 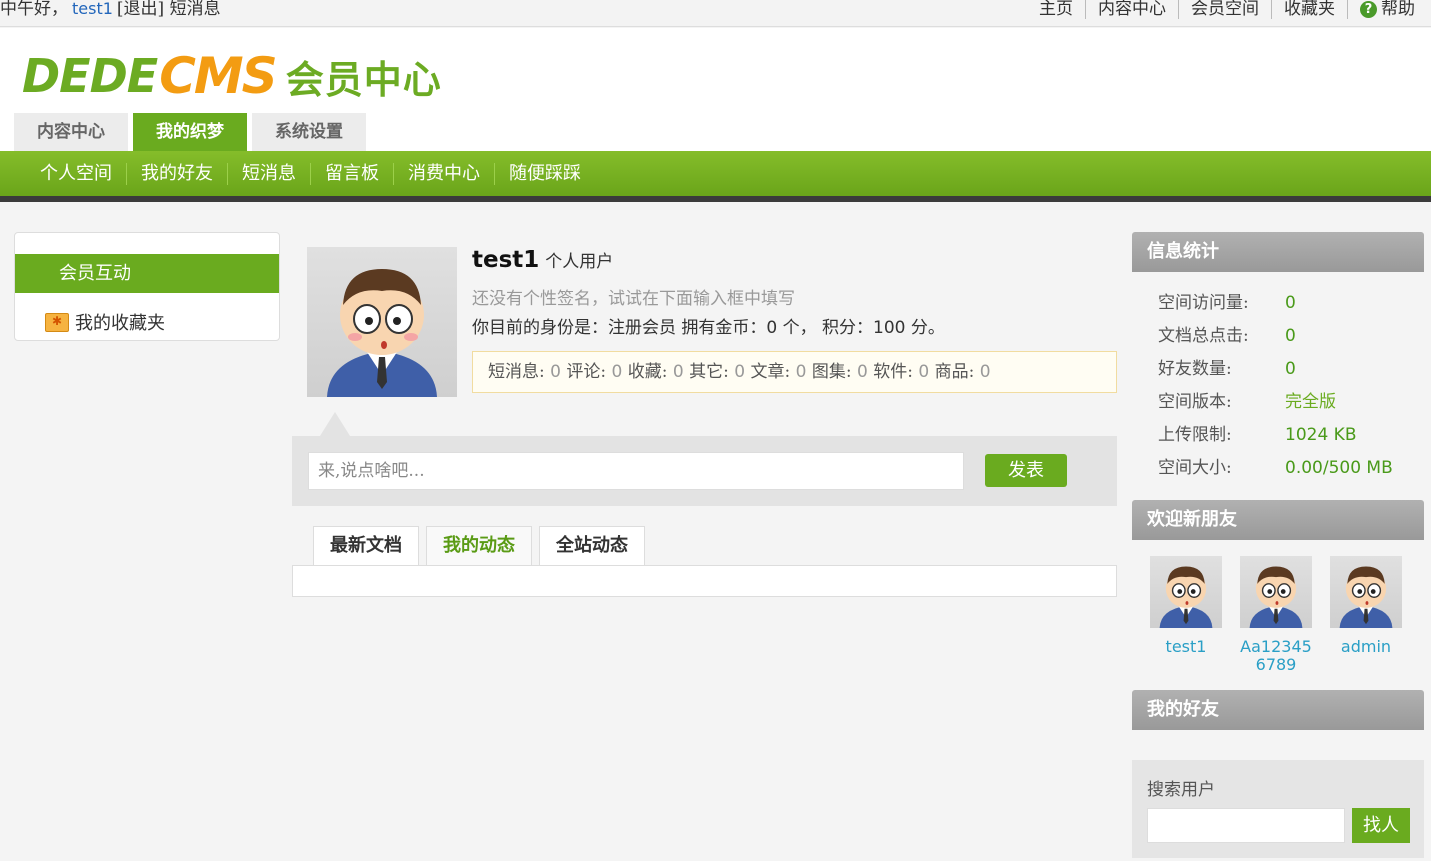 I want to click on home-link: 主页, so click(x=1056, y=9).